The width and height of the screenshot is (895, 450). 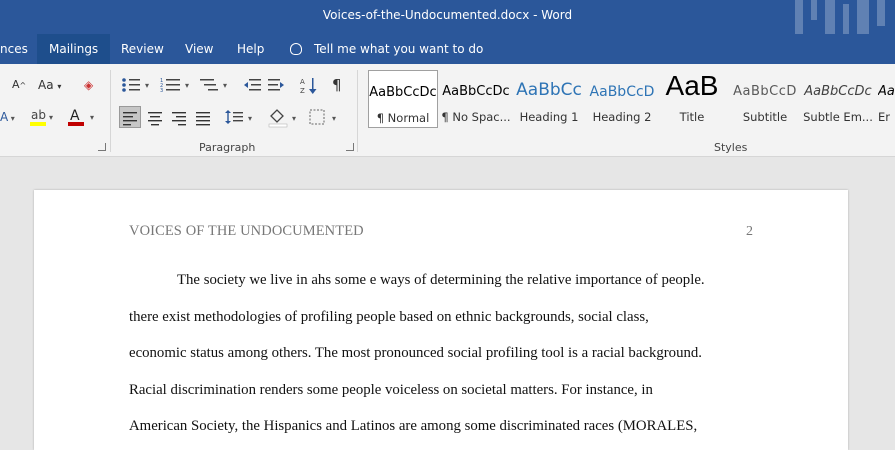 I want to click on lightbulb-icon, so click(x=296, y=49).